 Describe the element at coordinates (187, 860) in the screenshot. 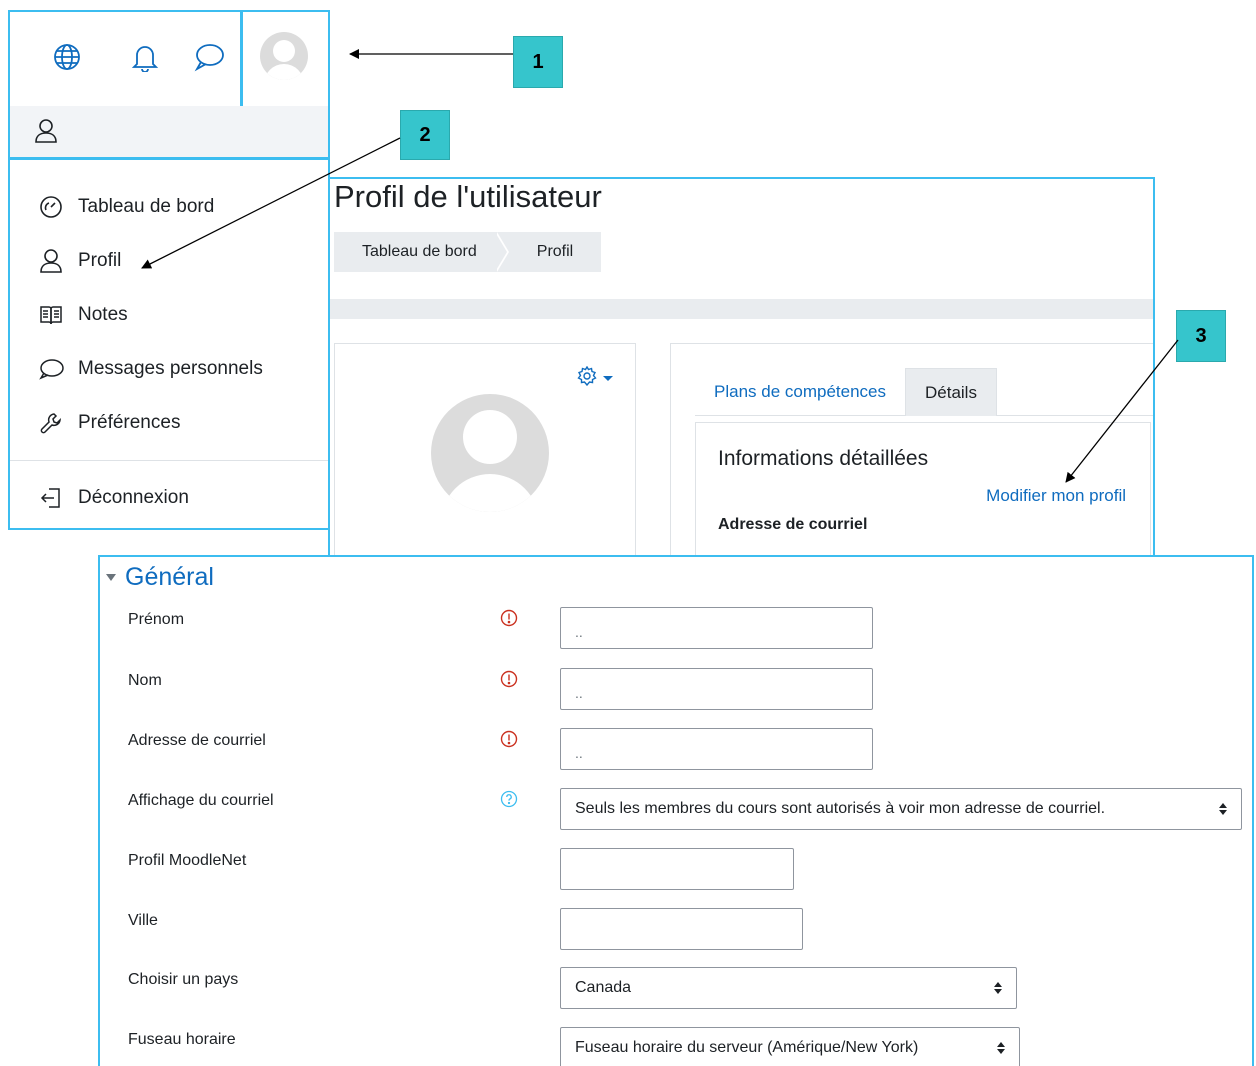

I see `field-label: Profil MoodleNet` at that location.